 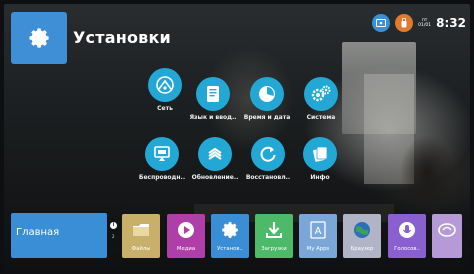 I want to click on app-downloads: Загрузки, so click(x=274, y=236).